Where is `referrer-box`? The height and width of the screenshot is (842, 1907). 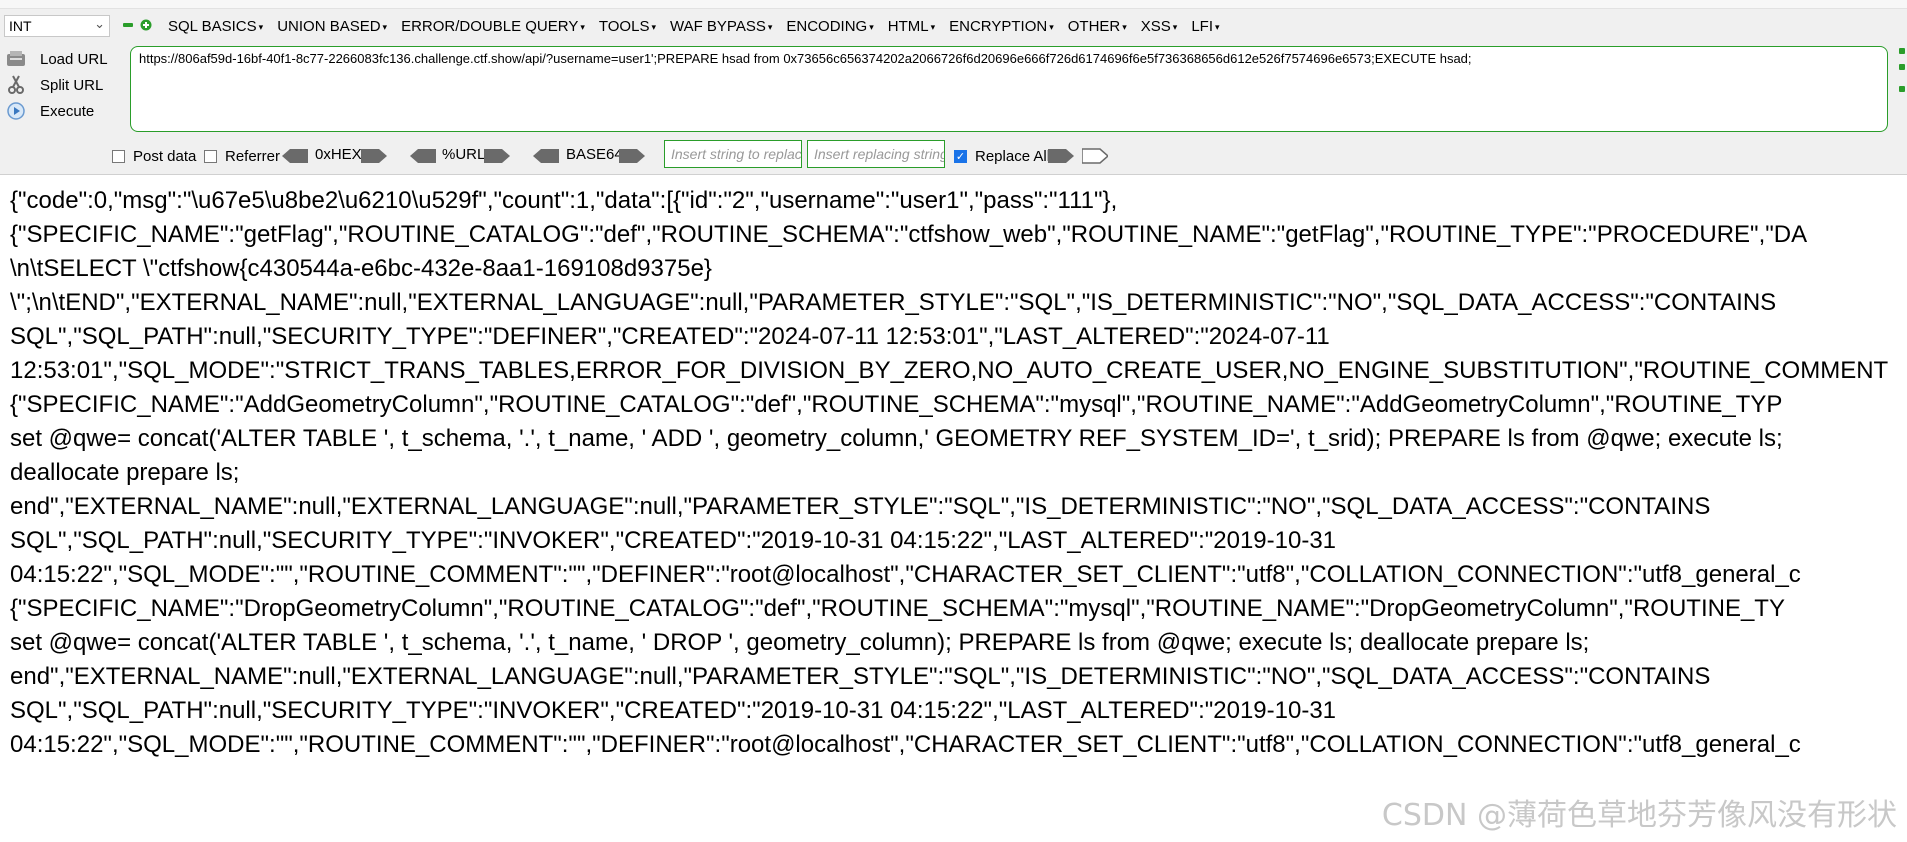
referrer-box is located at coordinates (210, 156).